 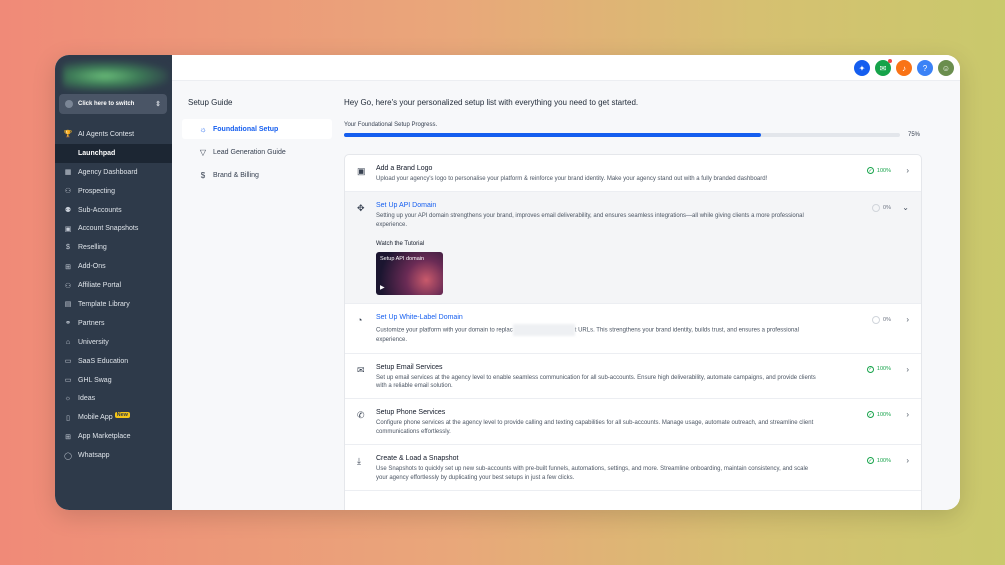 I want to click on sidebar-item-reselling: $ Reselling, so click(x=113, y=247).